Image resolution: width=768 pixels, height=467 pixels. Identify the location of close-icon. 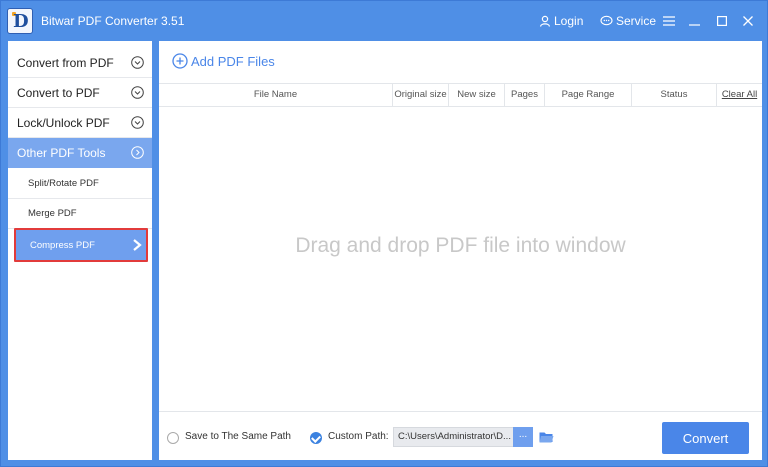
(748, 21).